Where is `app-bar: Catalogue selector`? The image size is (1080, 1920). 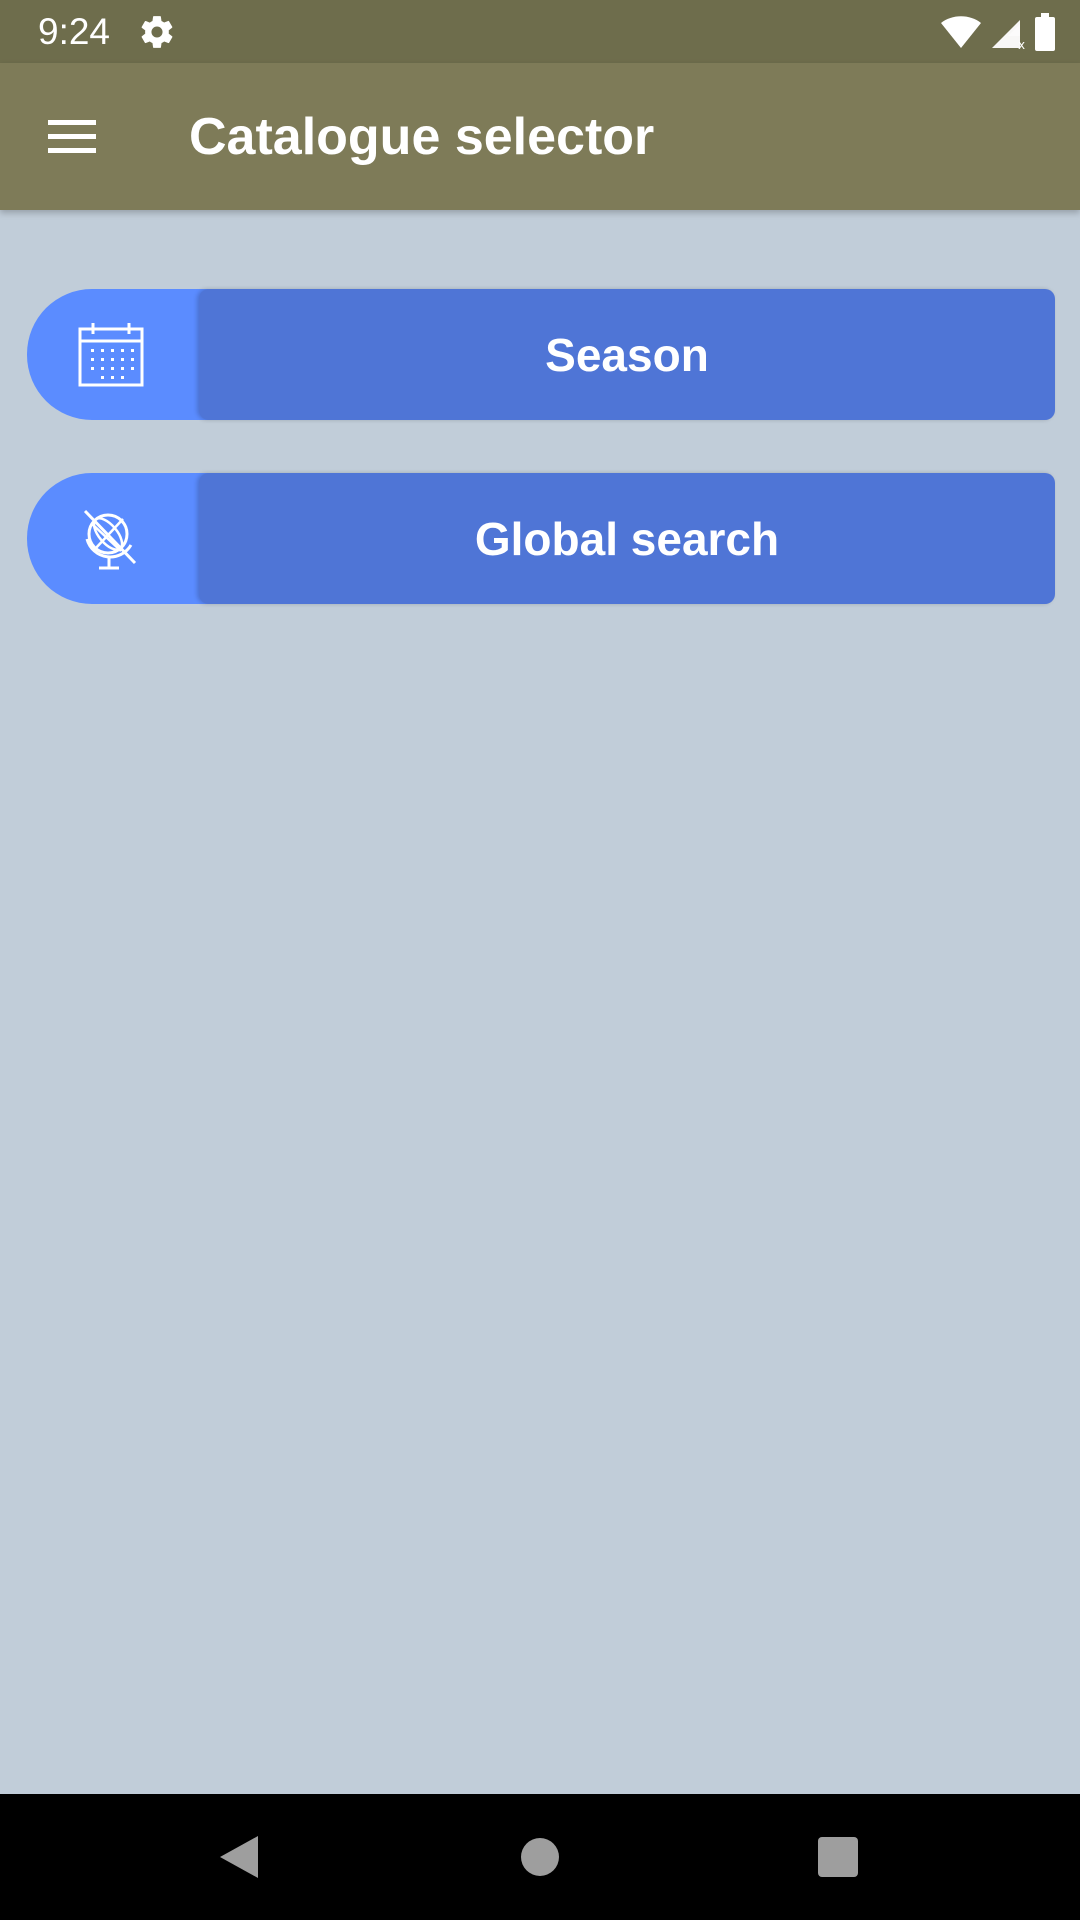
app-bar: Catalogue selector is located at coordinates (540, 136).